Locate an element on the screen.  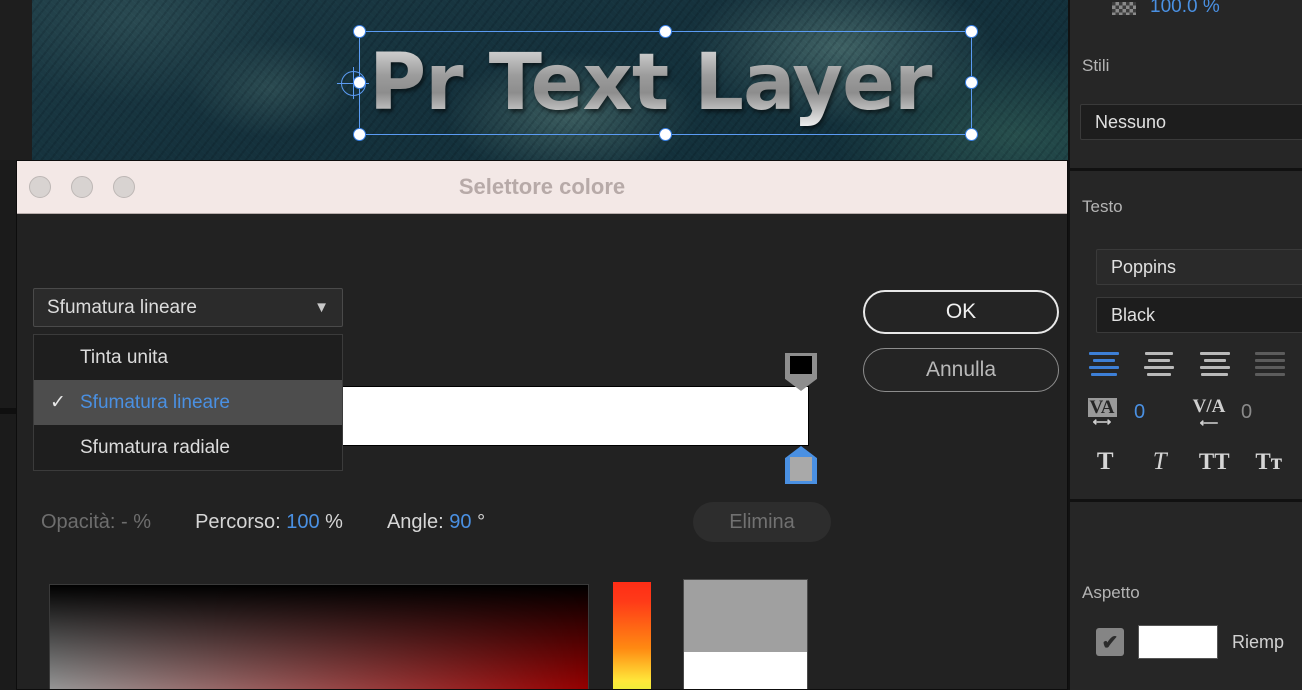
font-style-dropdown: Black is located at coordinates (1199, 315).